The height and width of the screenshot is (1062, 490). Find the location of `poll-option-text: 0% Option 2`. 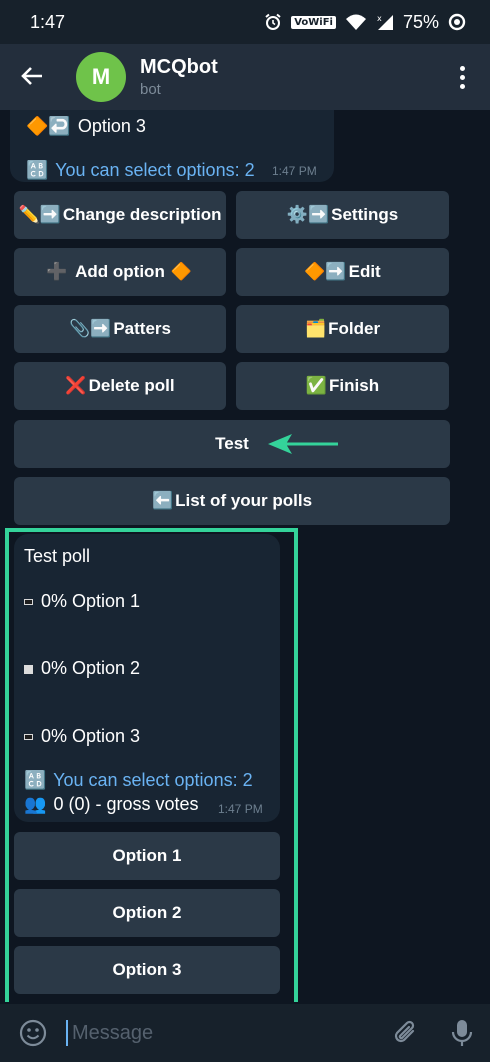

poll-option-text: 0% Option 2 is located at coordinates (91, 668).